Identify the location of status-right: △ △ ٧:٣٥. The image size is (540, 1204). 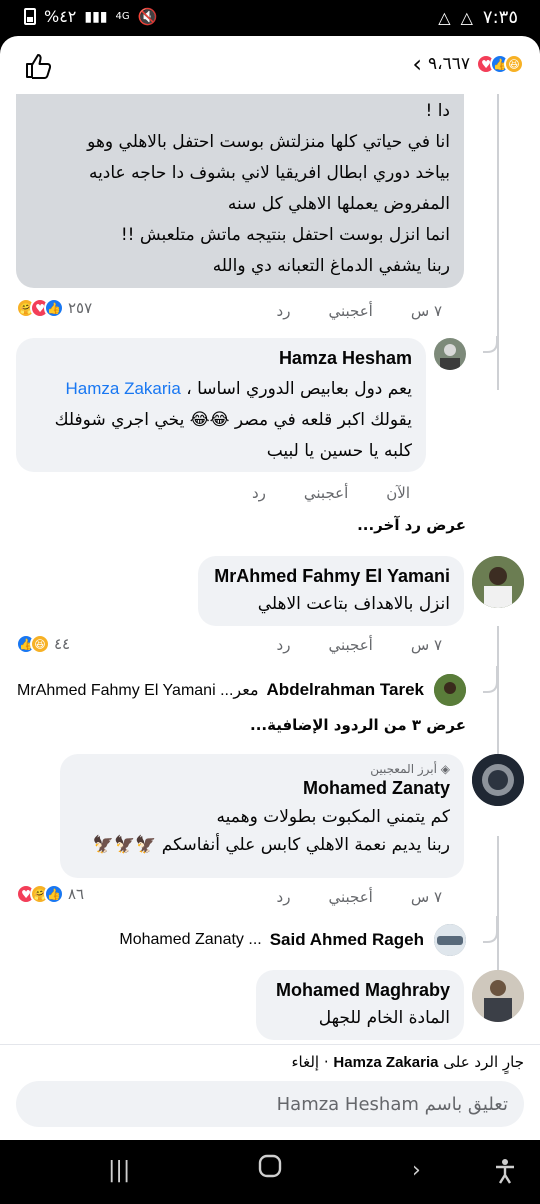
(478, 17).